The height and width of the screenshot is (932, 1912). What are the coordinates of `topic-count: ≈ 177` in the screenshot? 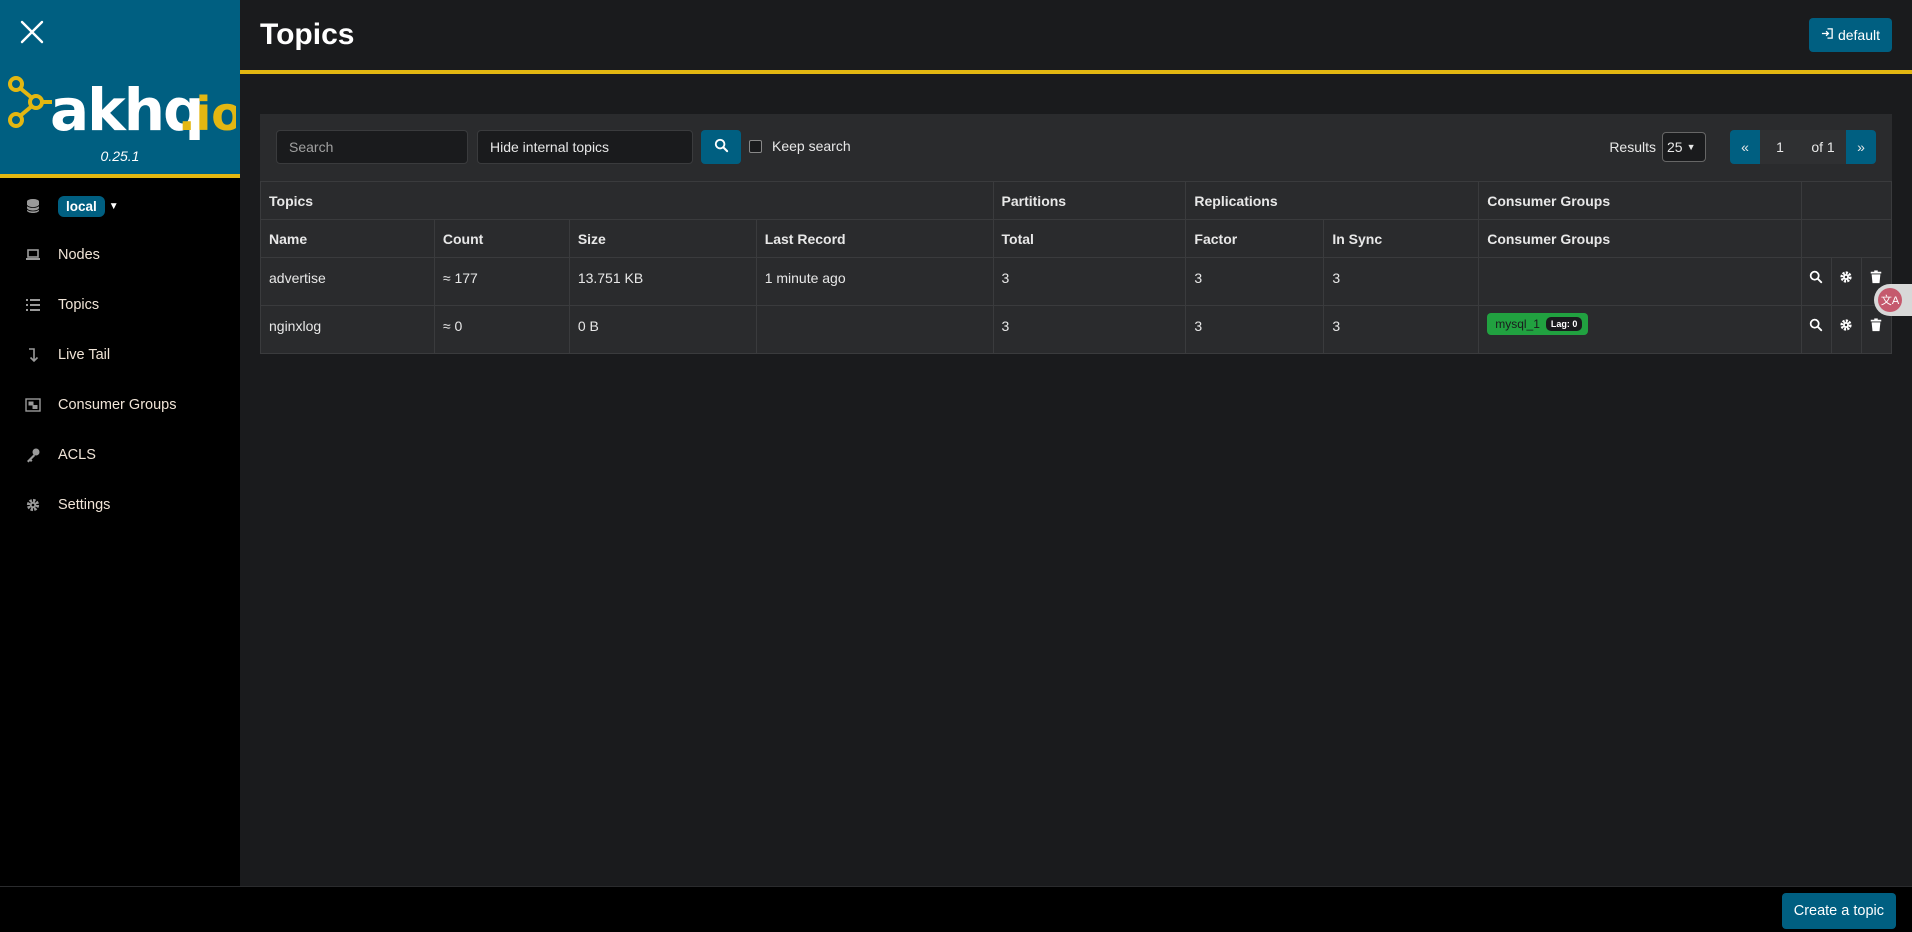 It's located at (501, 281).